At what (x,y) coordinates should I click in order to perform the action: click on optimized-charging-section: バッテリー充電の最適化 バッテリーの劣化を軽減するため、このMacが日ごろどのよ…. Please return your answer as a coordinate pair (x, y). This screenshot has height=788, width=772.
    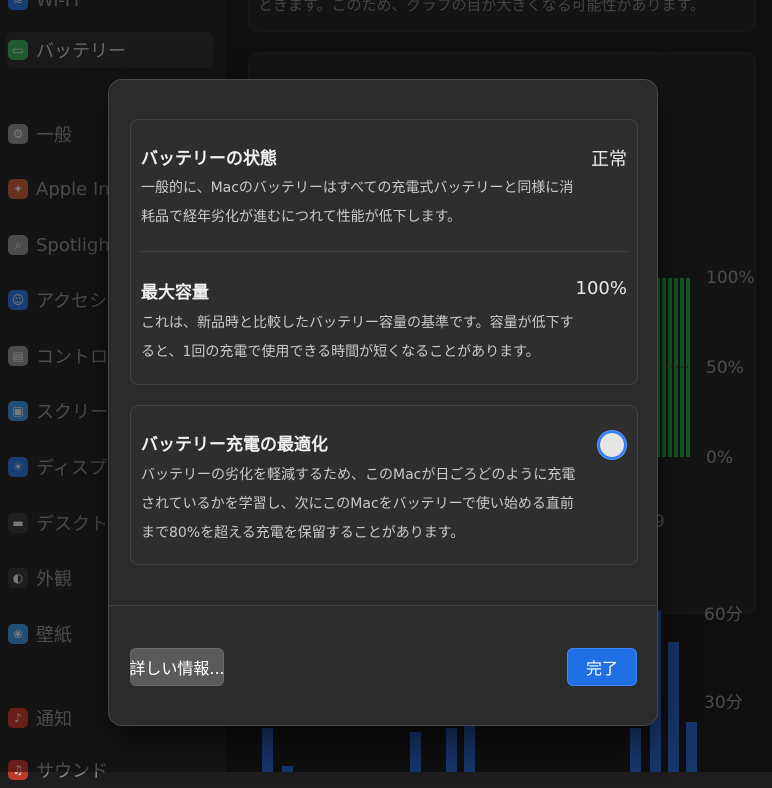
    Looking at the image, I should click on (384, 485).